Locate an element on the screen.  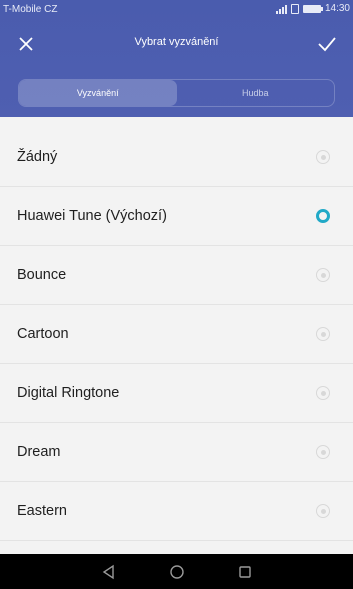
page-title: Vybrat vyzvánění is located at coordinates (176, 42).